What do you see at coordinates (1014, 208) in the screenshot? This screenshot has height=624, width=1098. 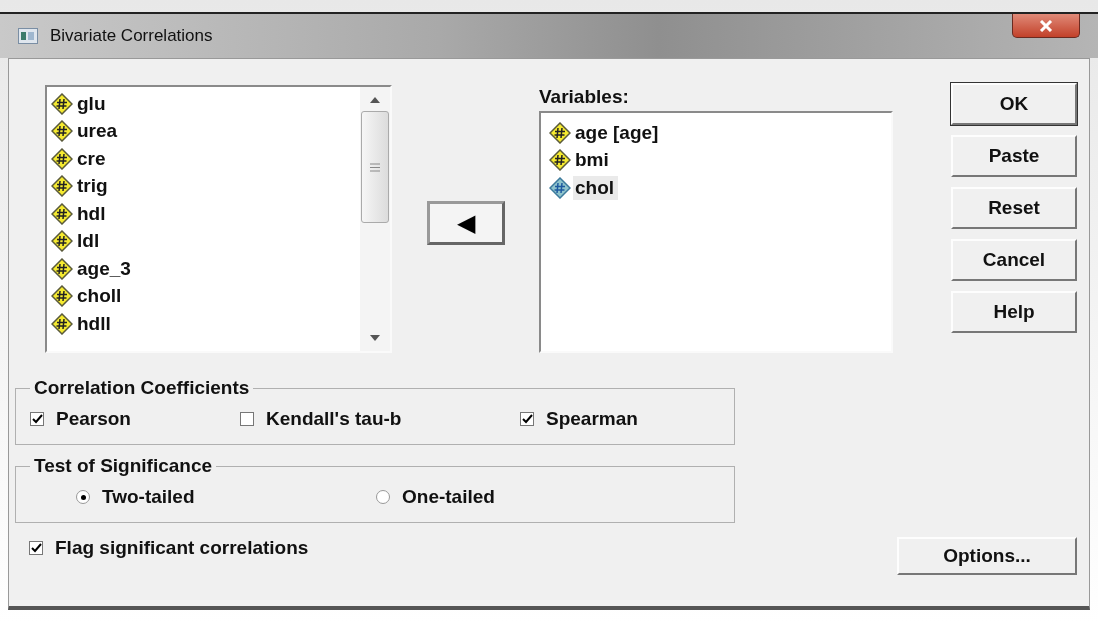 I see `dialog-button: Reset` at bounding box center [1014, 208].